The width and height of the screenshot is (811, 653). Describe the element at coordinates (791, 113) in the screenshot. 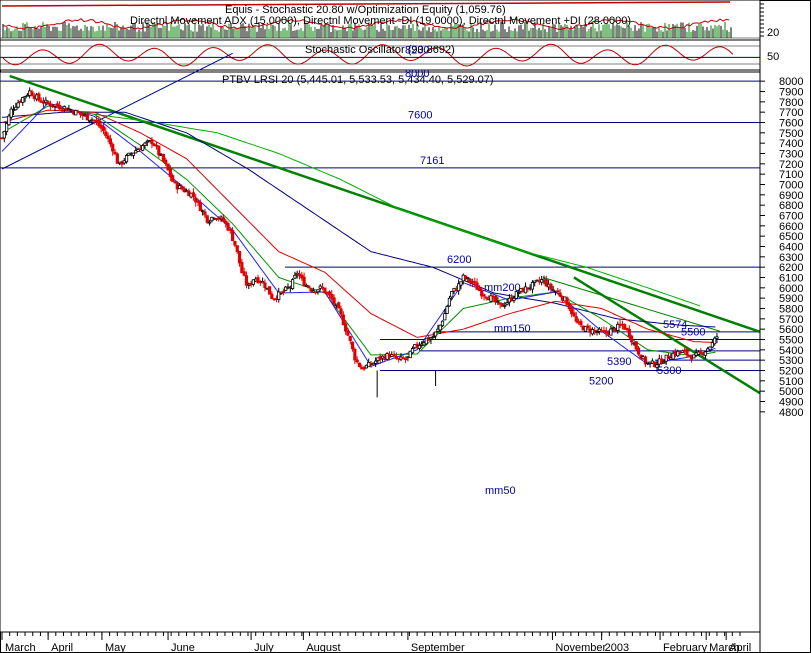

I see `y-tick-label: 7700` at that location.